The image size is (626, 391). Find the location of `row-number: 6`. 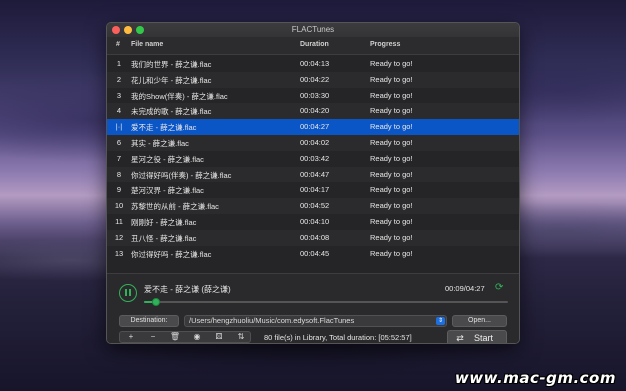

row-number: 6 is located at coordinates (119, 142).